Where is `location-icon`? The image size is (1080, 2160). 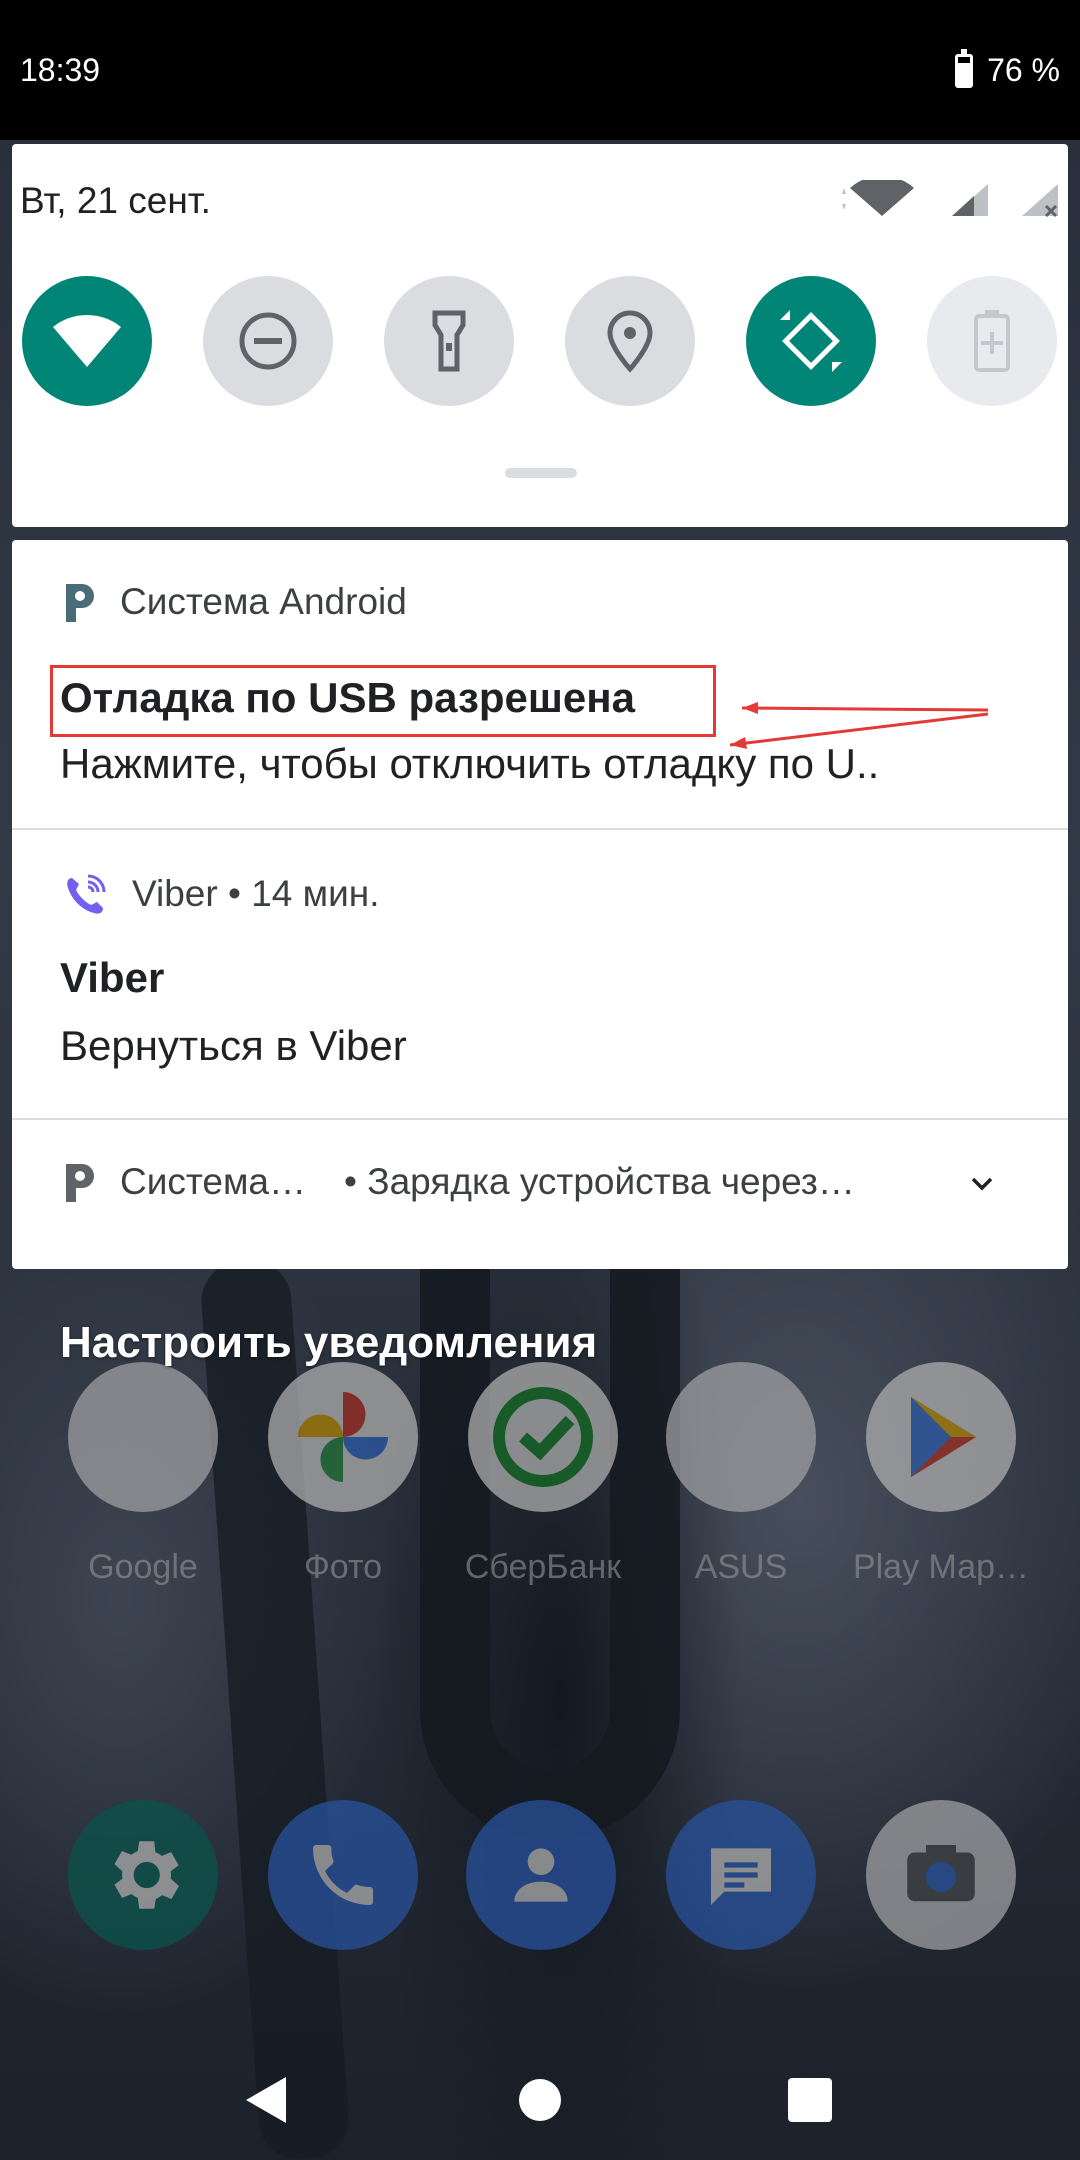
location-icon is located at coordinates (630, 341).